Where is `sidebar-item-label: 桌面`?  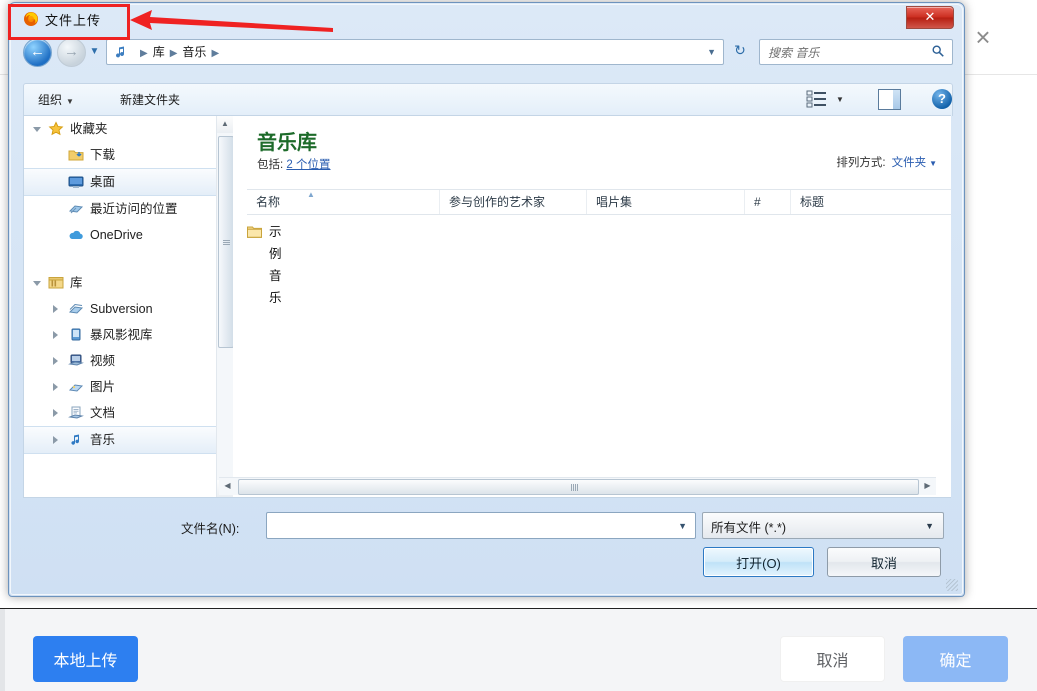 sidebar-item-label: 桌面 is located at coordinates (103, 182).